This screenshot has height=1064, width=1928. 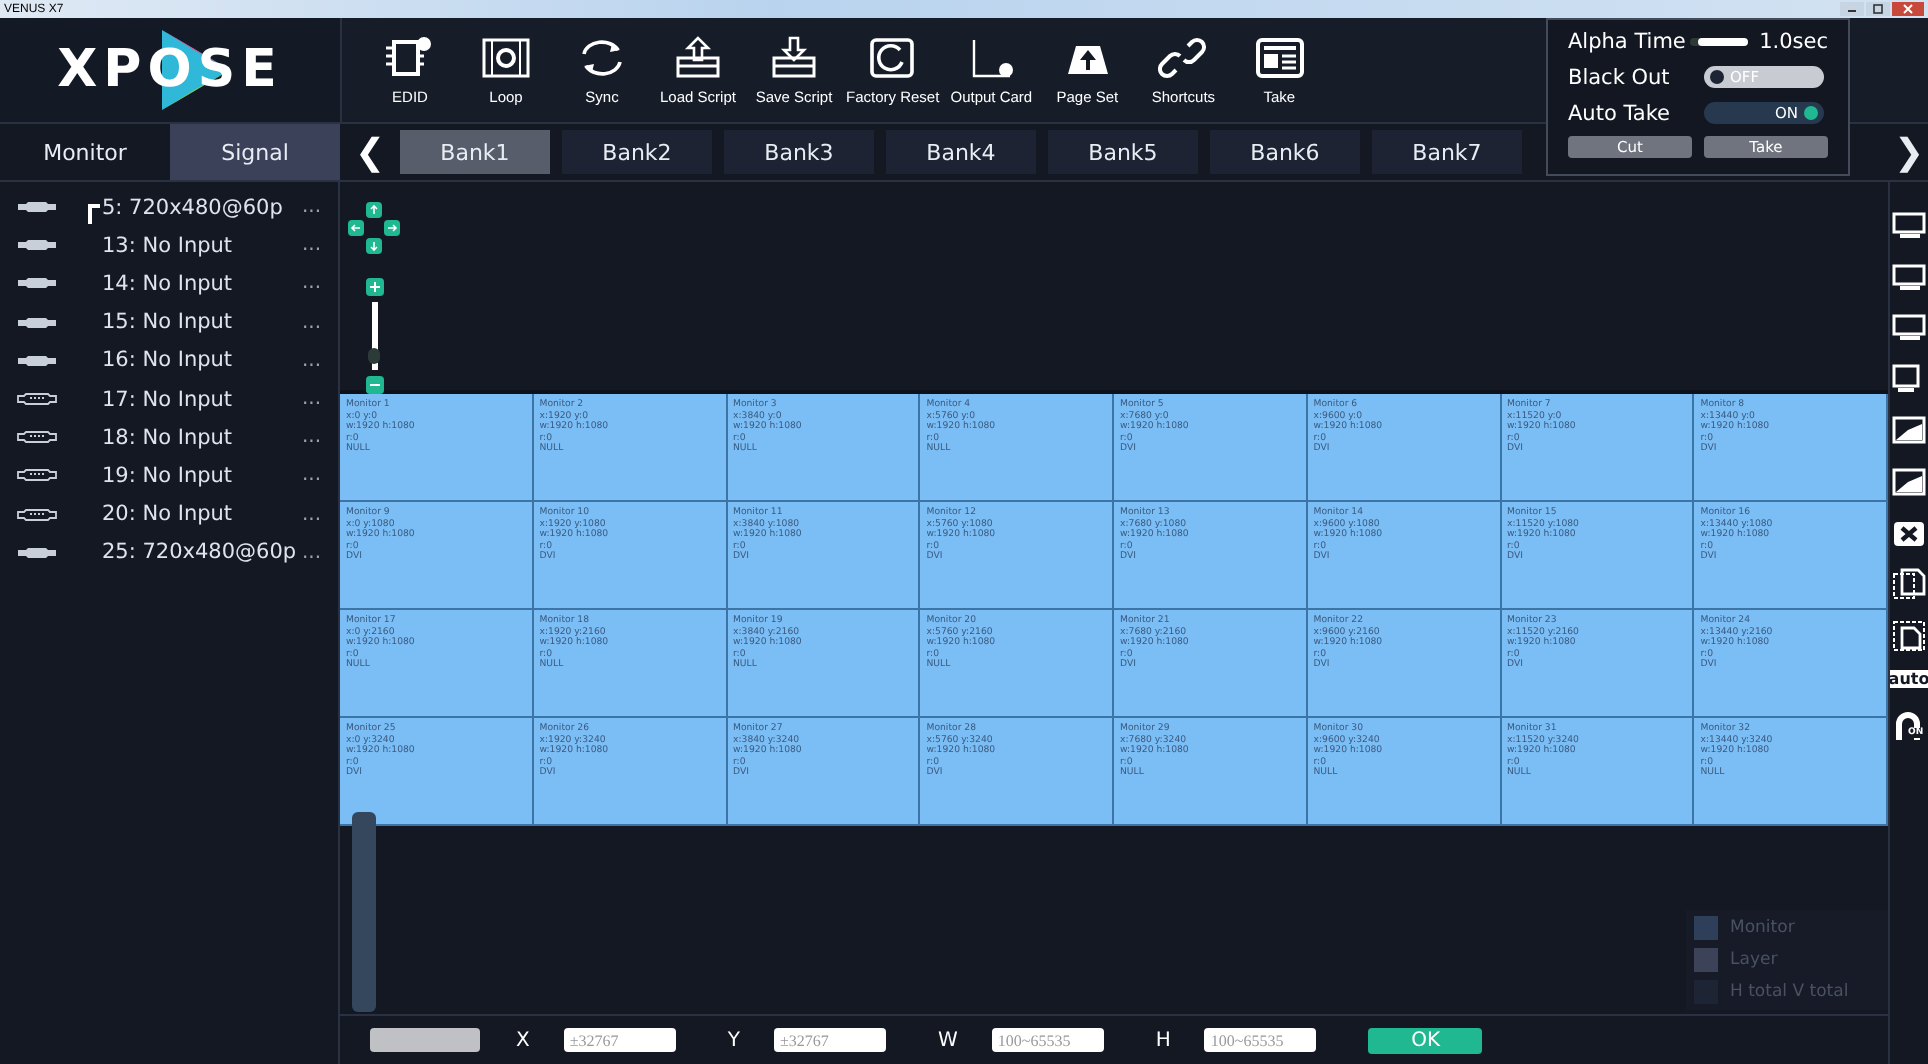 I want to click on setting-label: Black Out, so click(x=1620, y=77).